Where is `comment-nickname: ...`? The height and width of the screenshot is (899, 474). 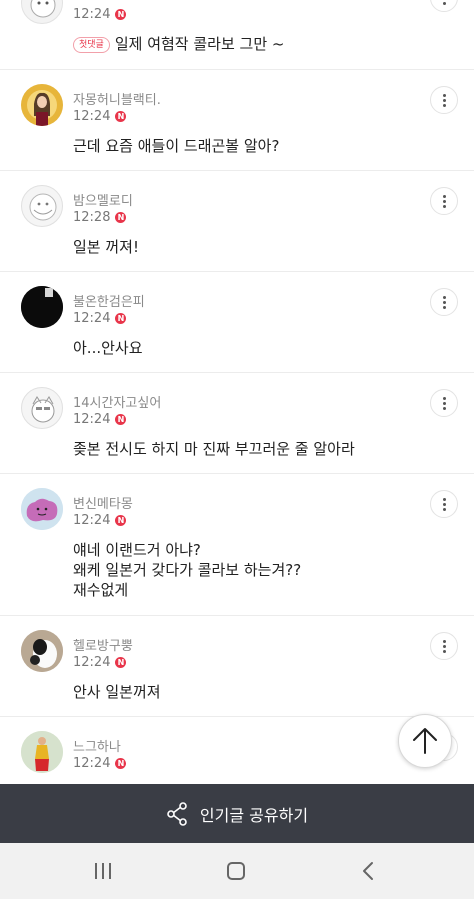 comment-nickname: ... is located at coordinates (79, 1).